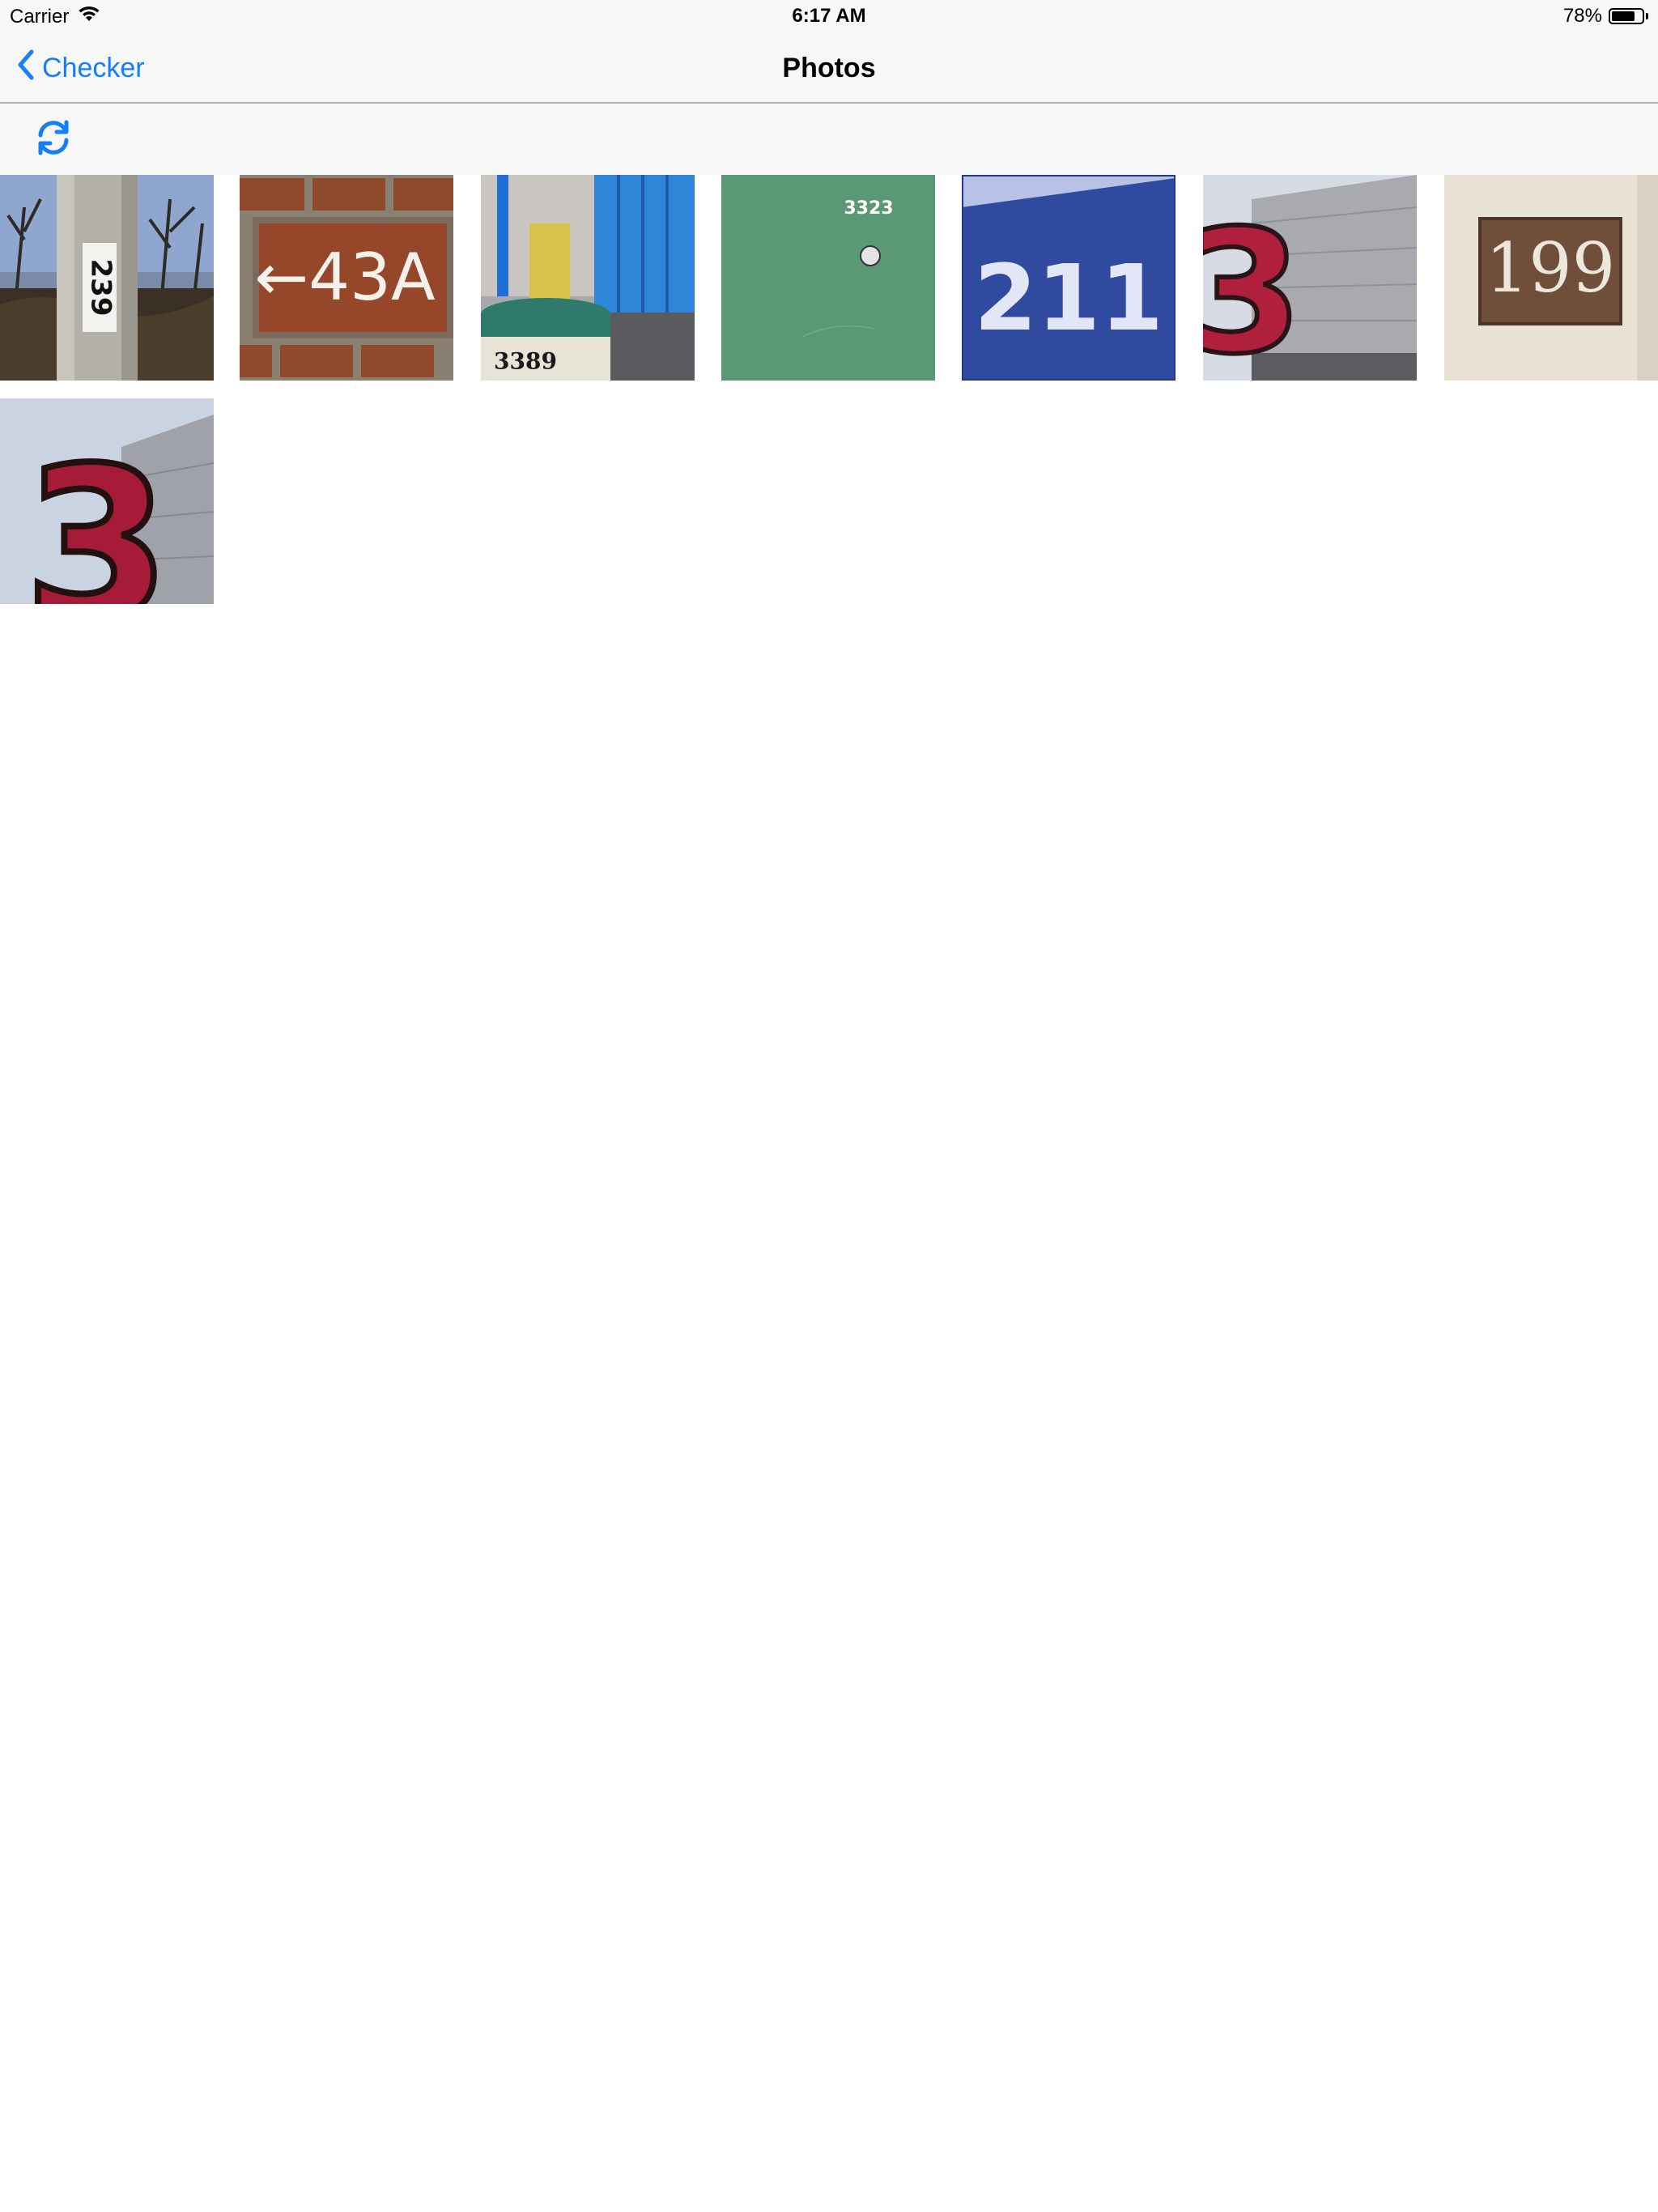 The height and width of the screenshot is (2212, 1658). What do you see at coordinates (1605, 16) in the screenshot?
I see `status-right: 78%` at bounding box center [1605, 16].